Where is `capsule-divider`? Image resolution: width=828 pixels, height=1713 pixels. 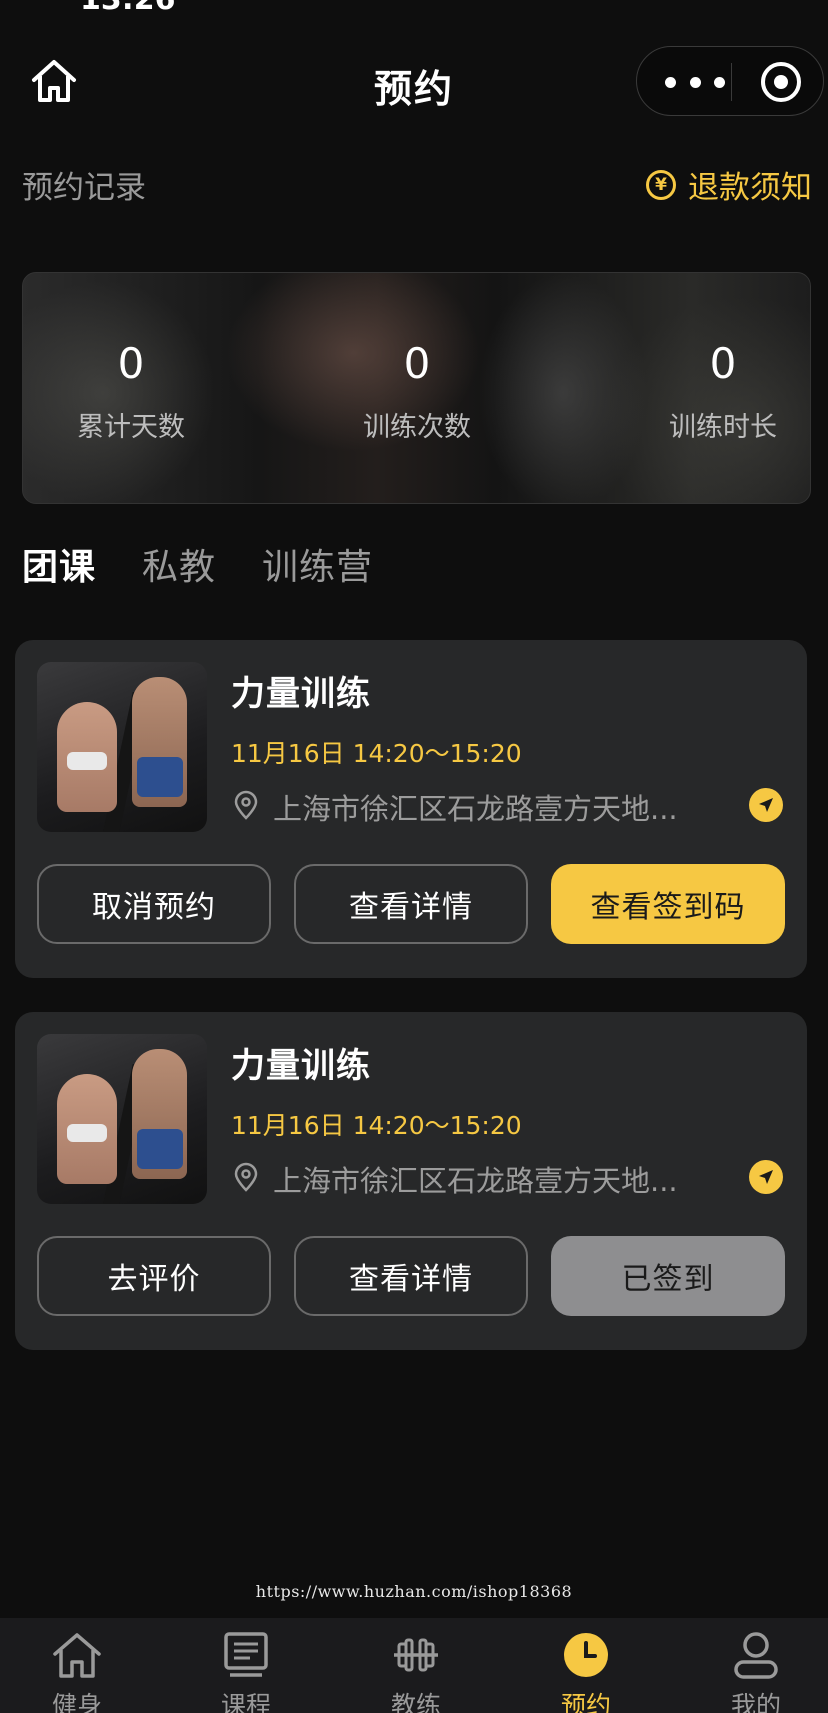 capsule-divider is located at coordinates (731, 82).